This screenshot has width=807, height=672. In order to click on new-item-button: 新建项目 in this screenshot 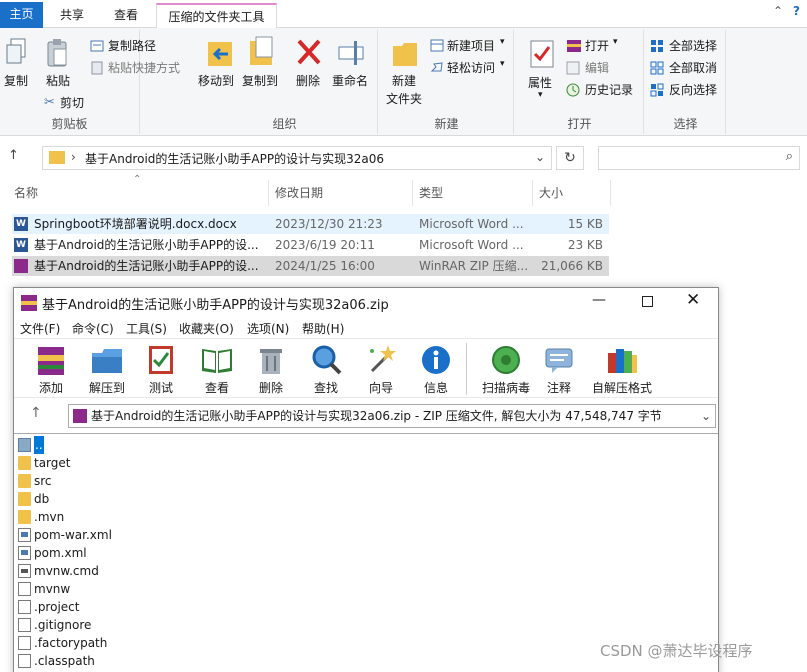, I will do `click(471, 45)`.